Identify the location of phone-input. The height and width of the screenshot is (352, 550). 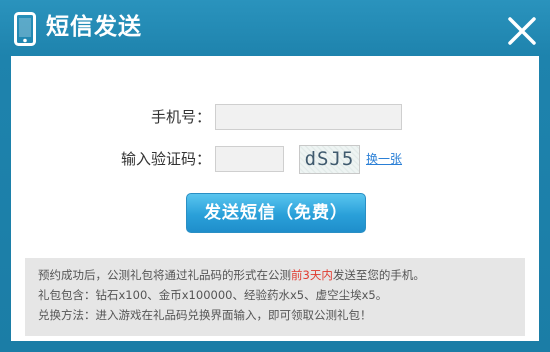
(308, 117).